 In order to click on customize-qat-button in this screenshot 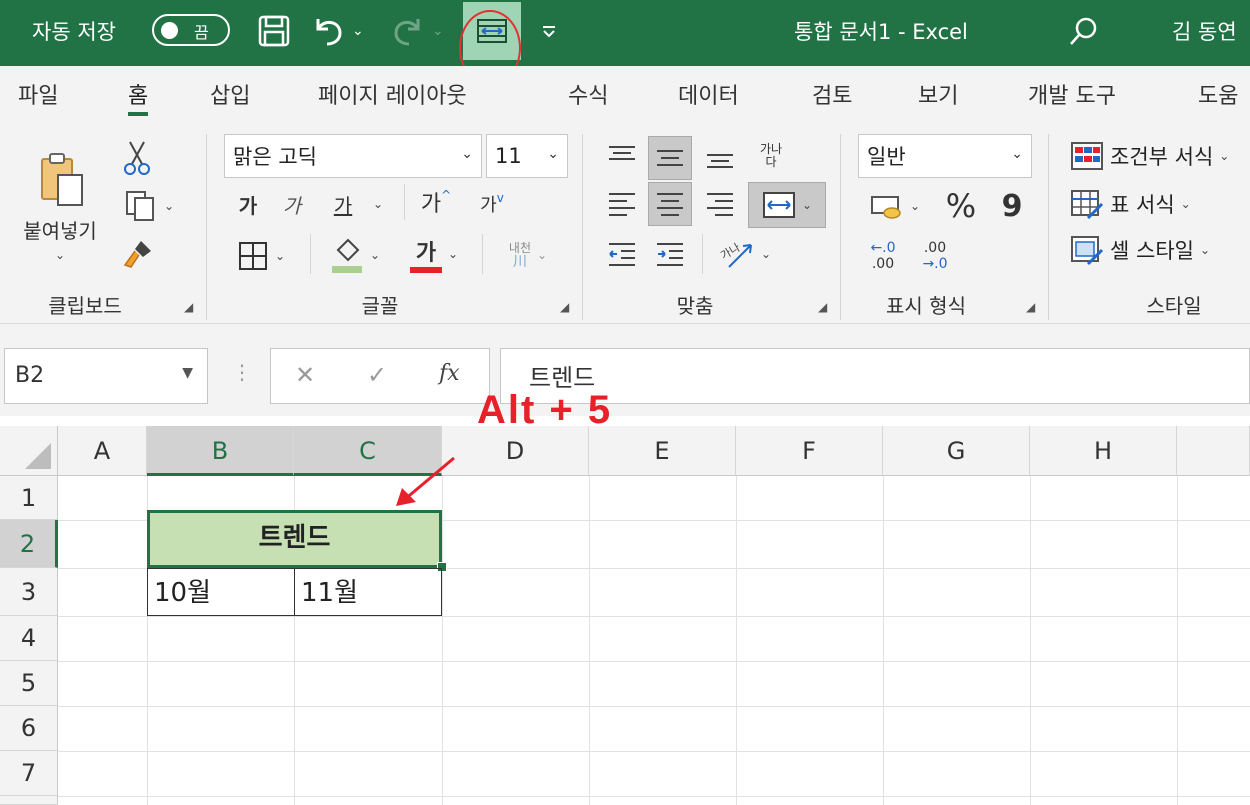, I will do `click(549, 31)`.